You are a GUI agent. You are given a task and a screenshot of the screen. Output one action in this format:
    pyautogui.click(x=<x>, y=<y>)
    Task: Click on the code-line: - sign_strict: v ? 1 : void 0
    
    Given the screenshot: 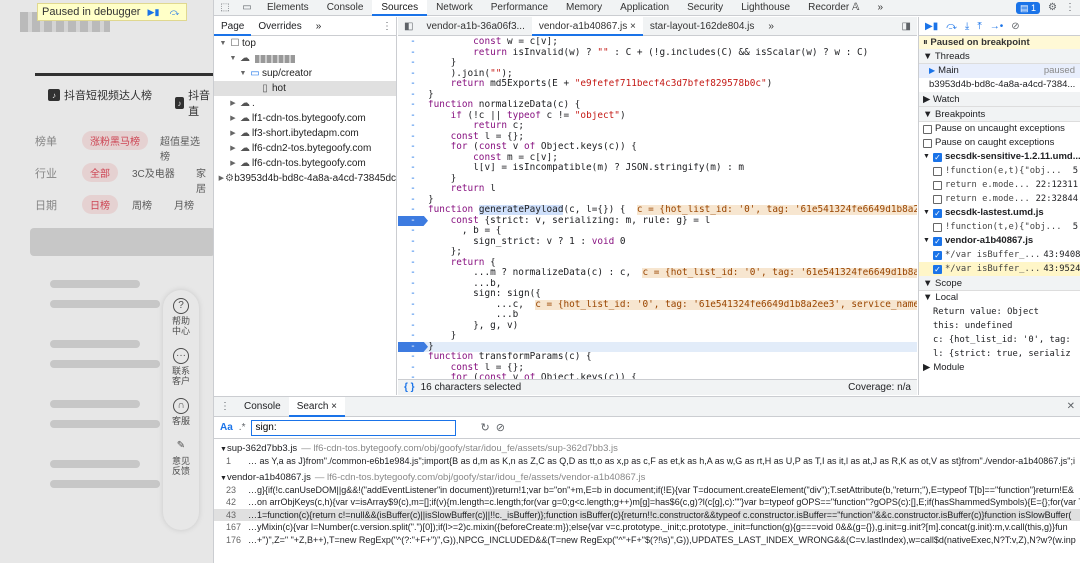 What is the action you would take?
    pyautogui.click(x=657, y=242)
    